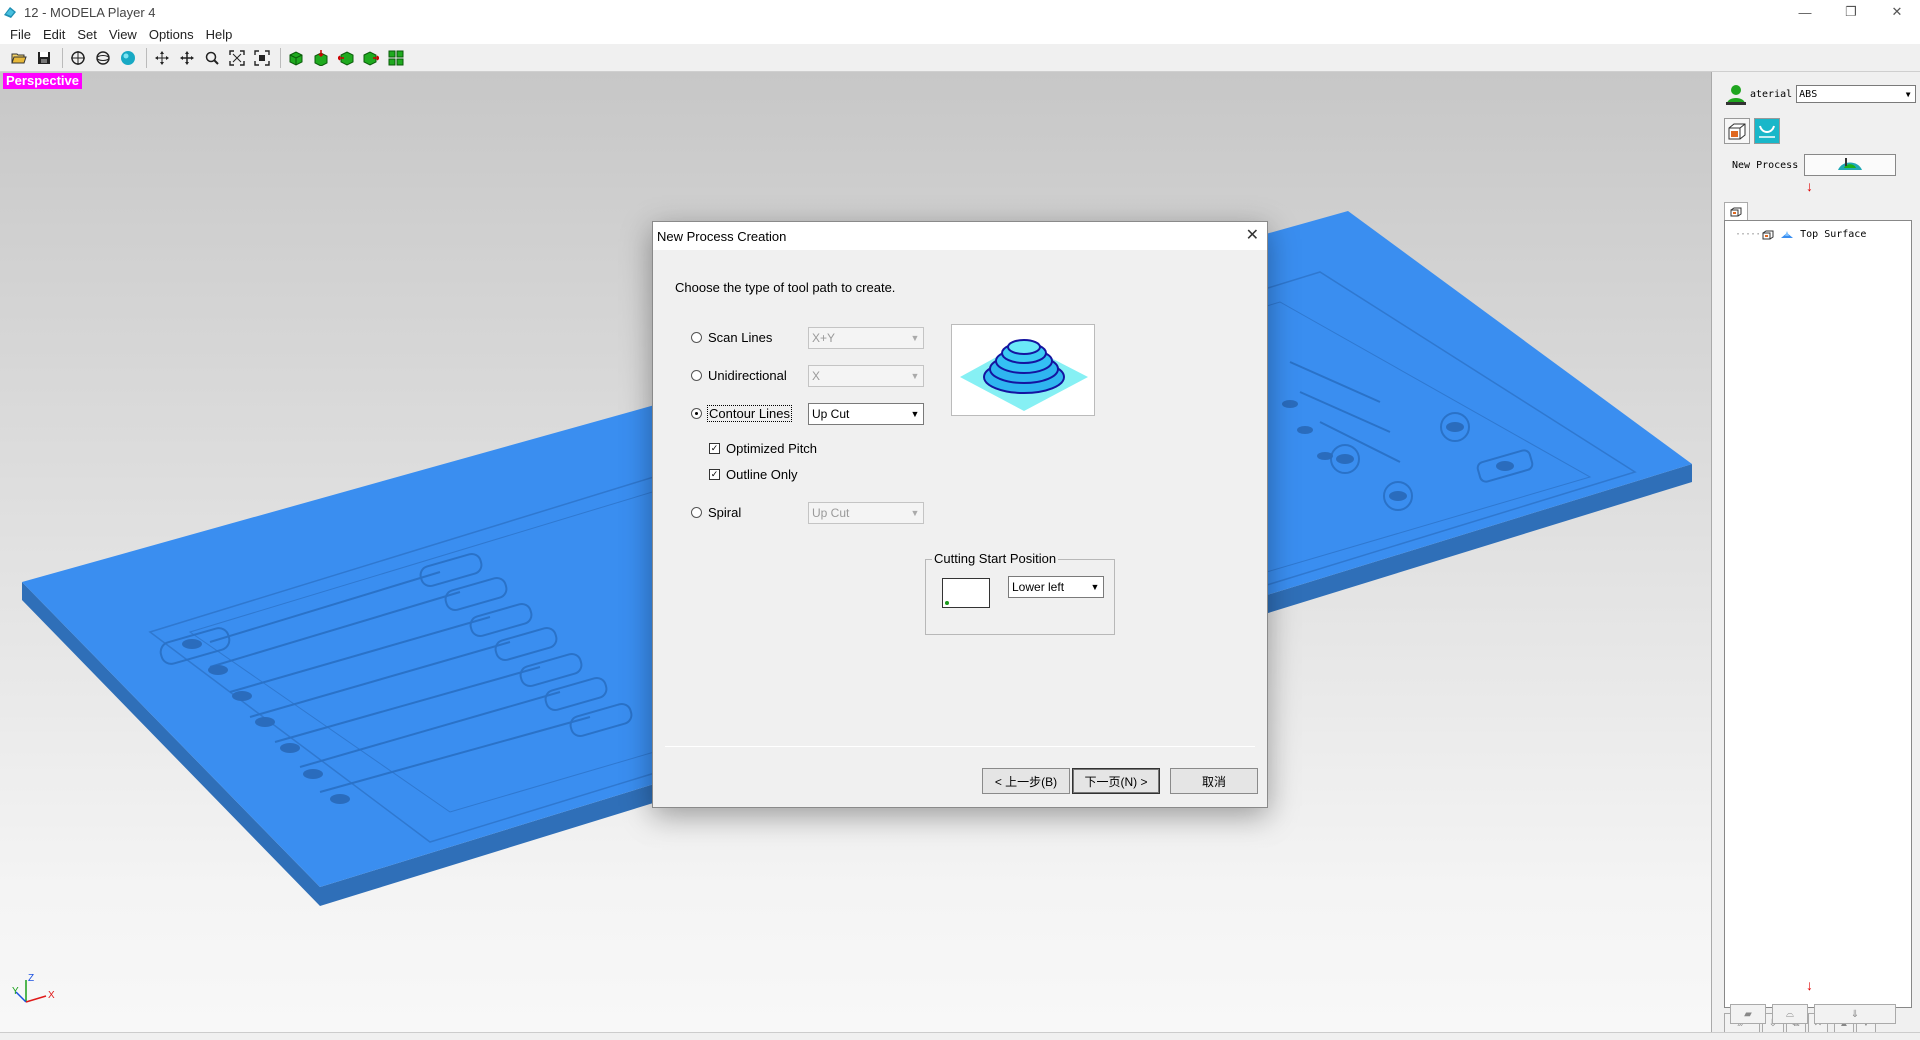 The image size is (1920, 1040). Describe the element at coordinates (10, 12) in the screenshot. I see `app-icon` at that location.